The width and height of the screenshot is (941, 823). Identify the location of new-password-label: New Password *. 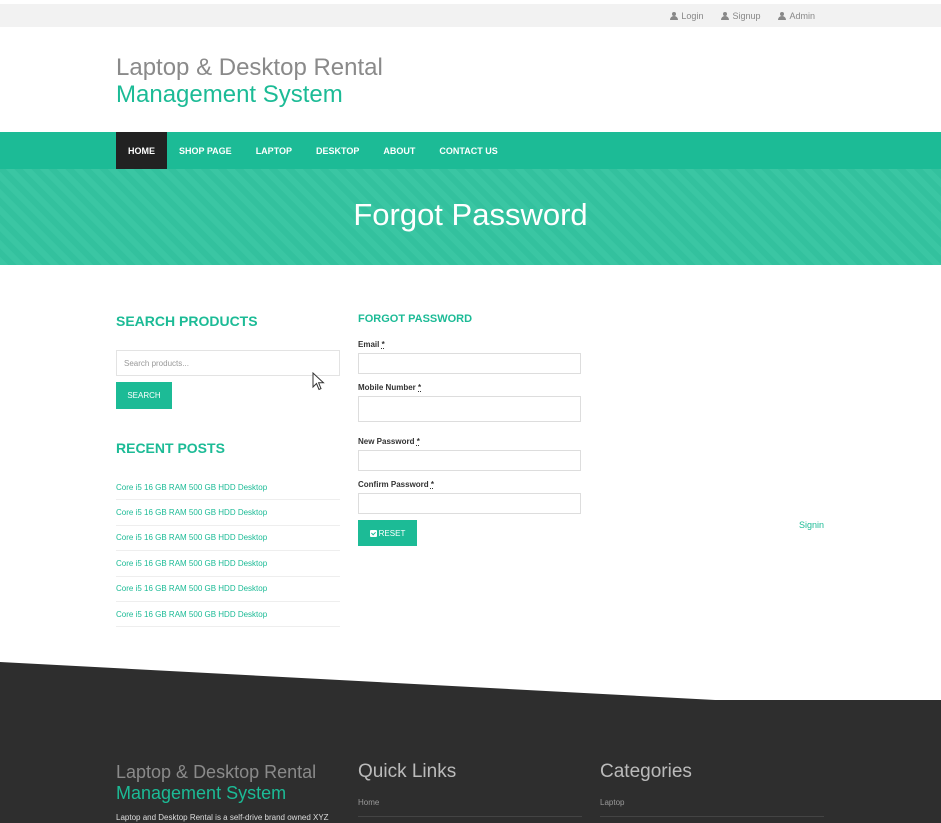
(389, 441).